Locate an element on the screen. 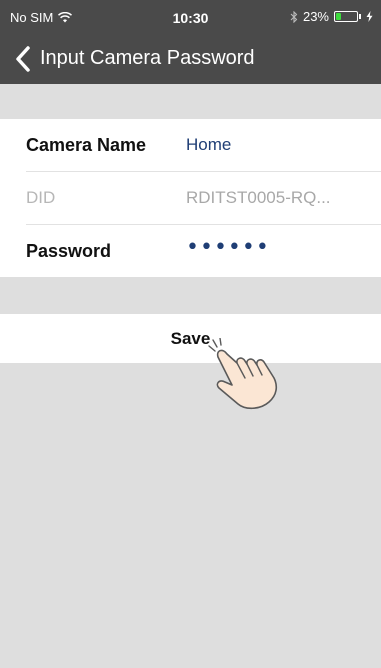 The height and width of the screenshot is (668, 381). battery-level is located at coordinates (338, 16).